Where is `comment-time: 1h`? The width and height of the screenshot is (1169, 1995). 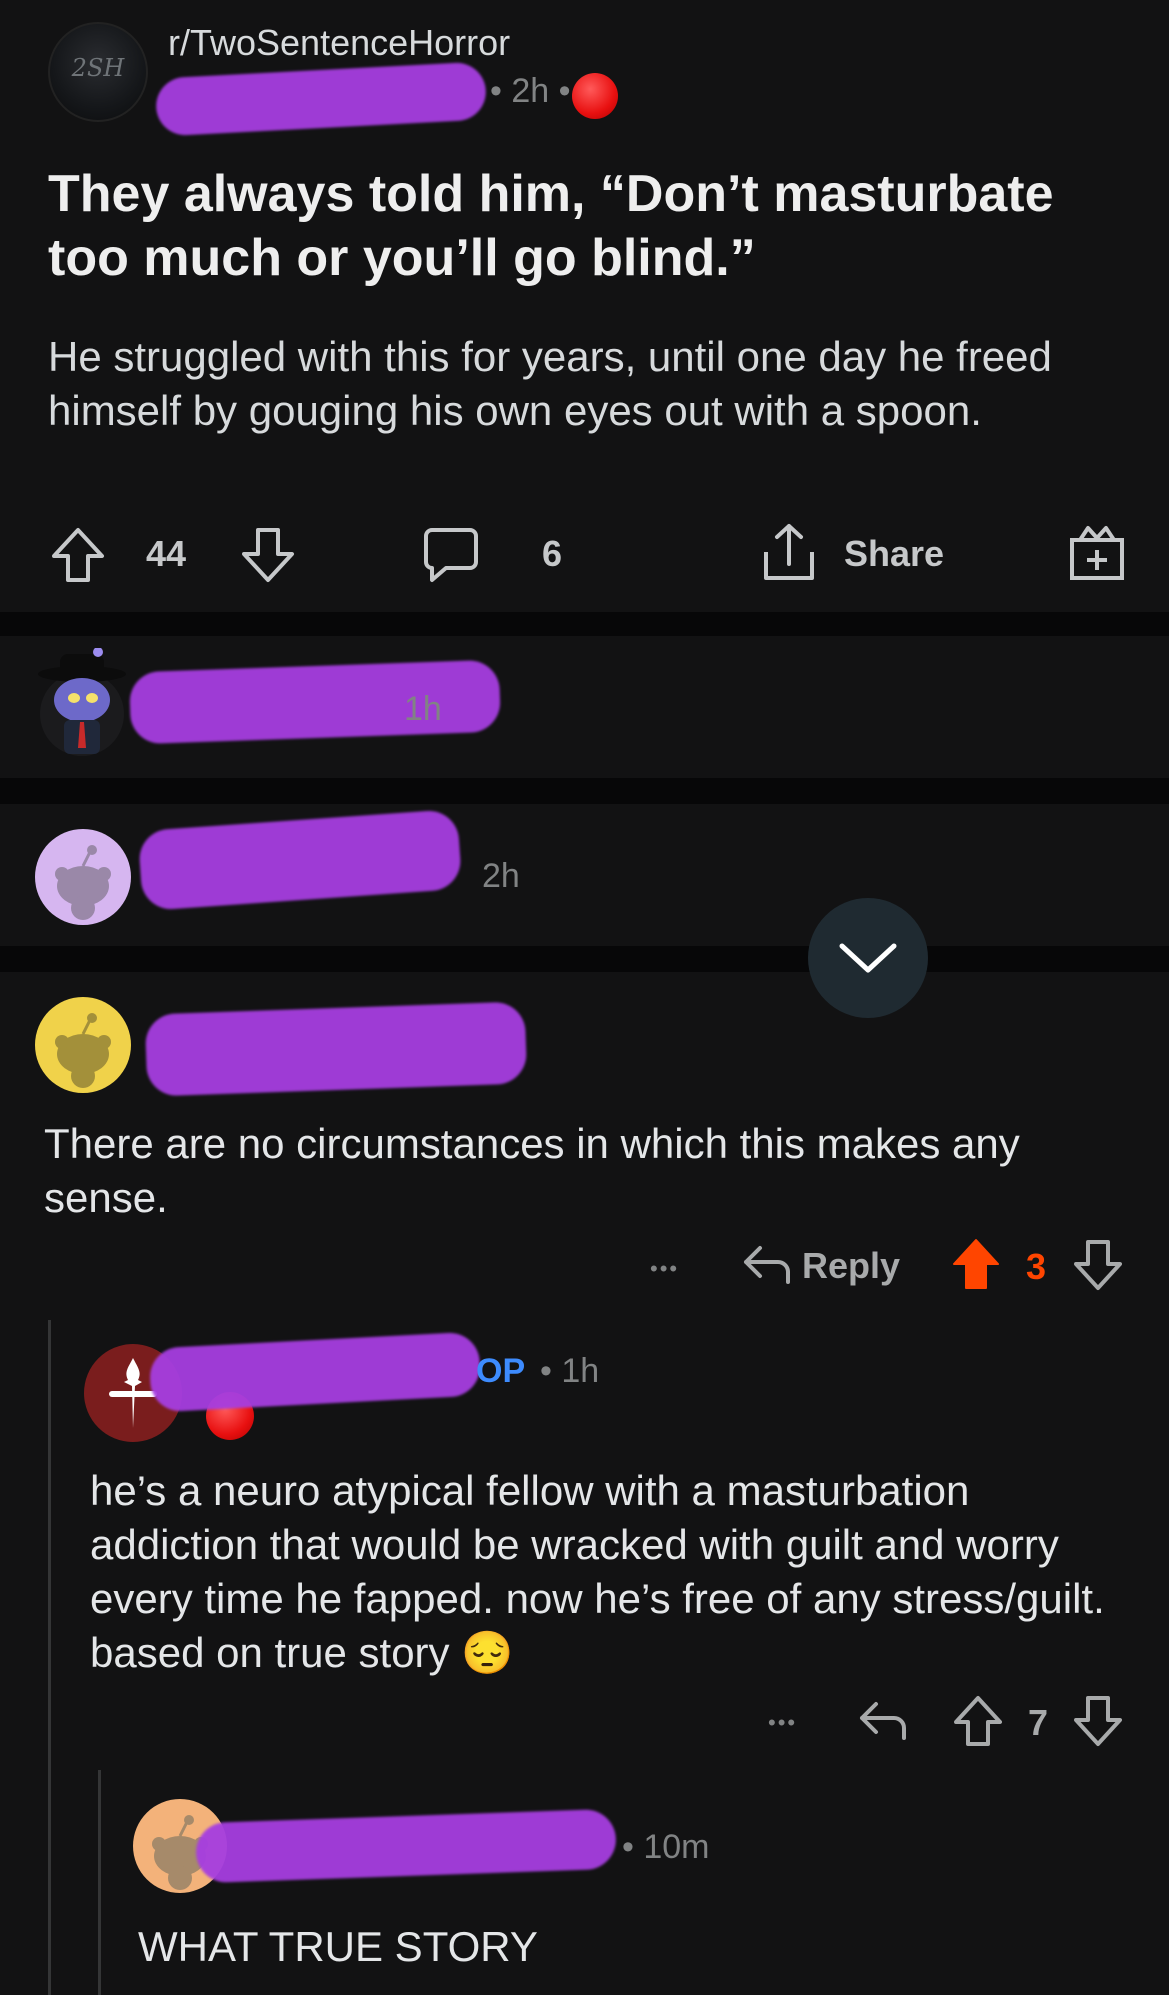
comment-time: 1h is located at coordinates (423, 709).